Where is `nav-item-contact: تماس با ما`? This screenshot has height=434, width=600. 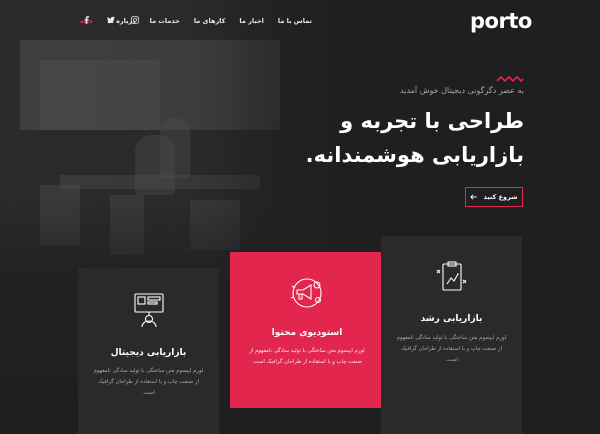
nav-item-contact: تماس با ما is located at coordinates (295, 21).